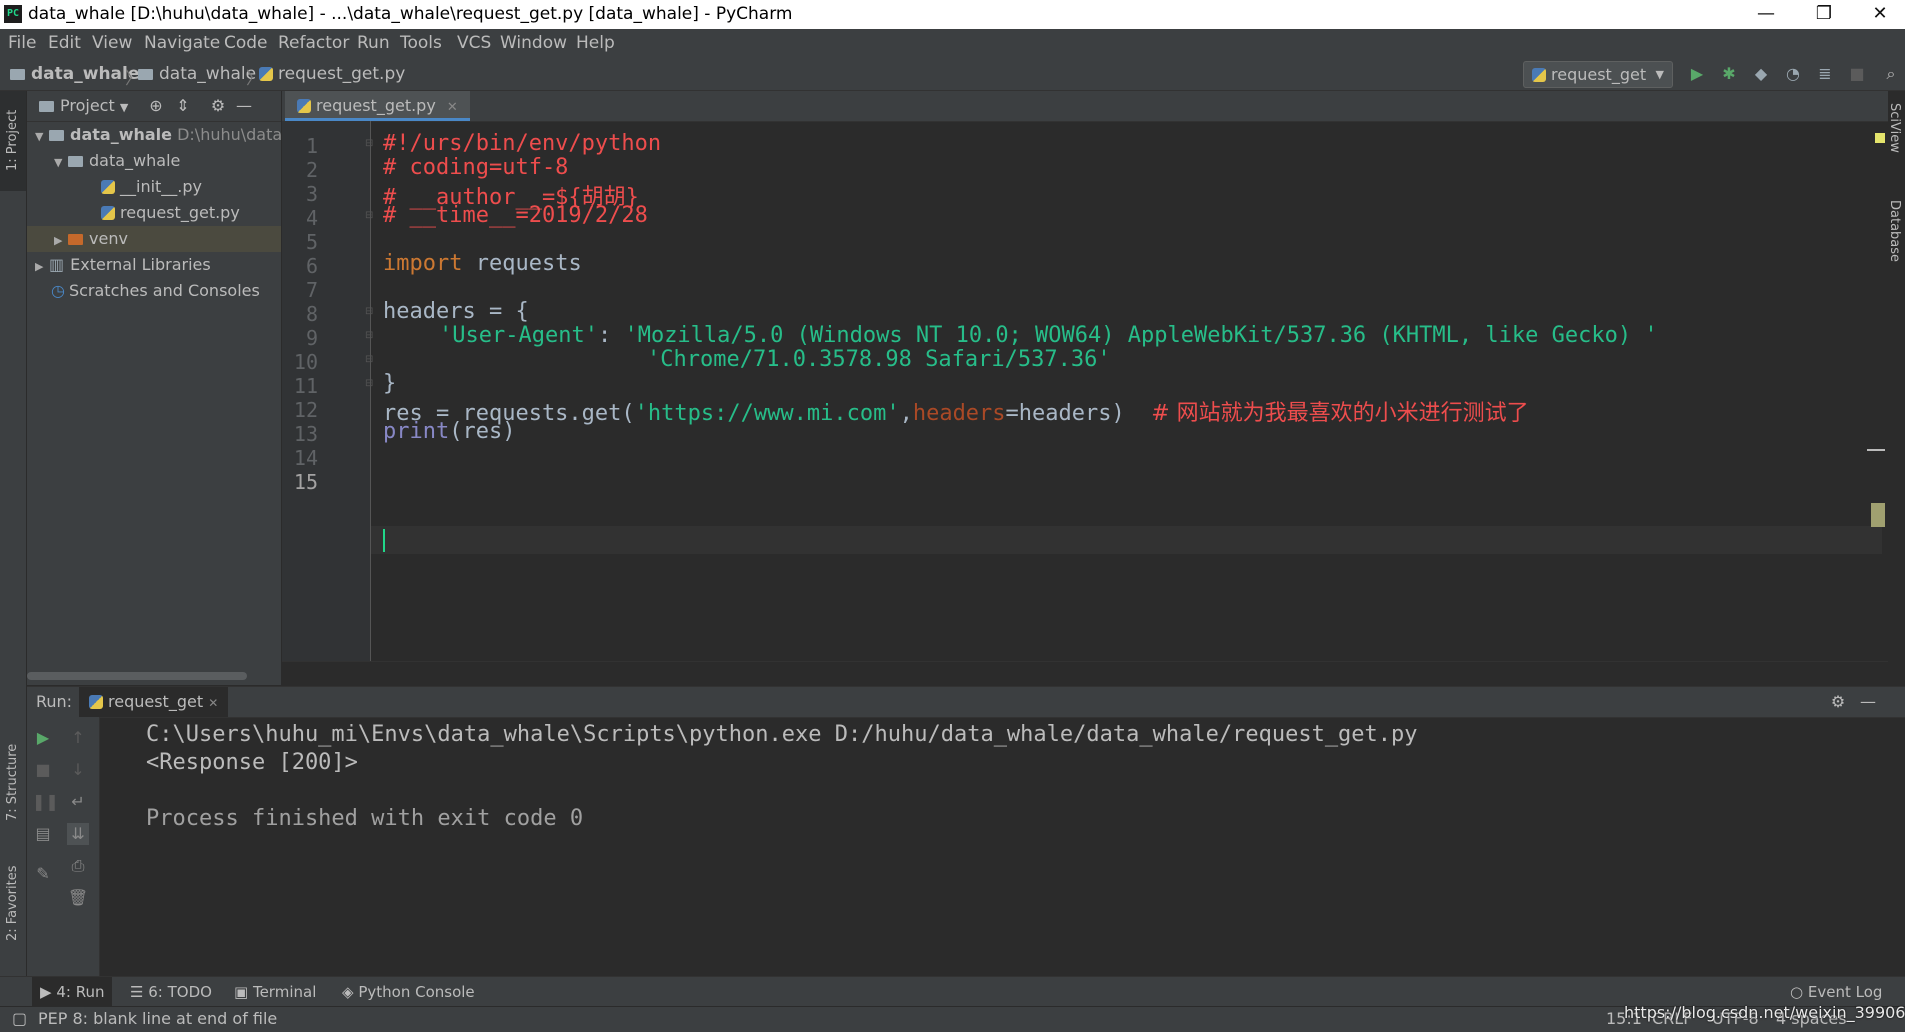 The image size is (1905, 1032). Describe the element at coordinates (183, 106) in the screenshot. I see `collapse-all-icon: ⇕` at that location.